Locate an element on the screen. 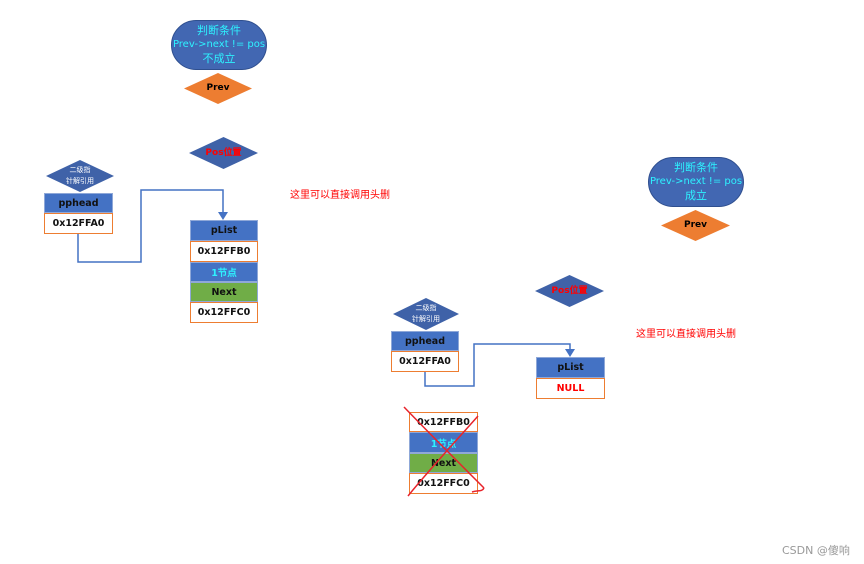 The width and height of the screenshot is (864, 564). prev-diamond-right: Prev is located at coordinates (695, 225).